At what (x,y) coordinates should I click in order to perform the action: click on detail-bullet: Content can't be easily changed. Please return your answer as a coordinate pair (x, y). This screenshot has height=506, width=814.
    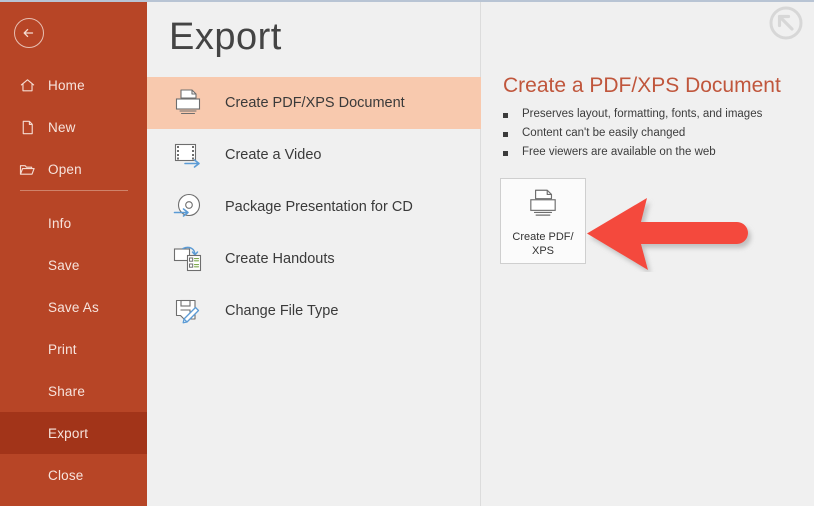
    Looking at the image, I should click on (632, 133).